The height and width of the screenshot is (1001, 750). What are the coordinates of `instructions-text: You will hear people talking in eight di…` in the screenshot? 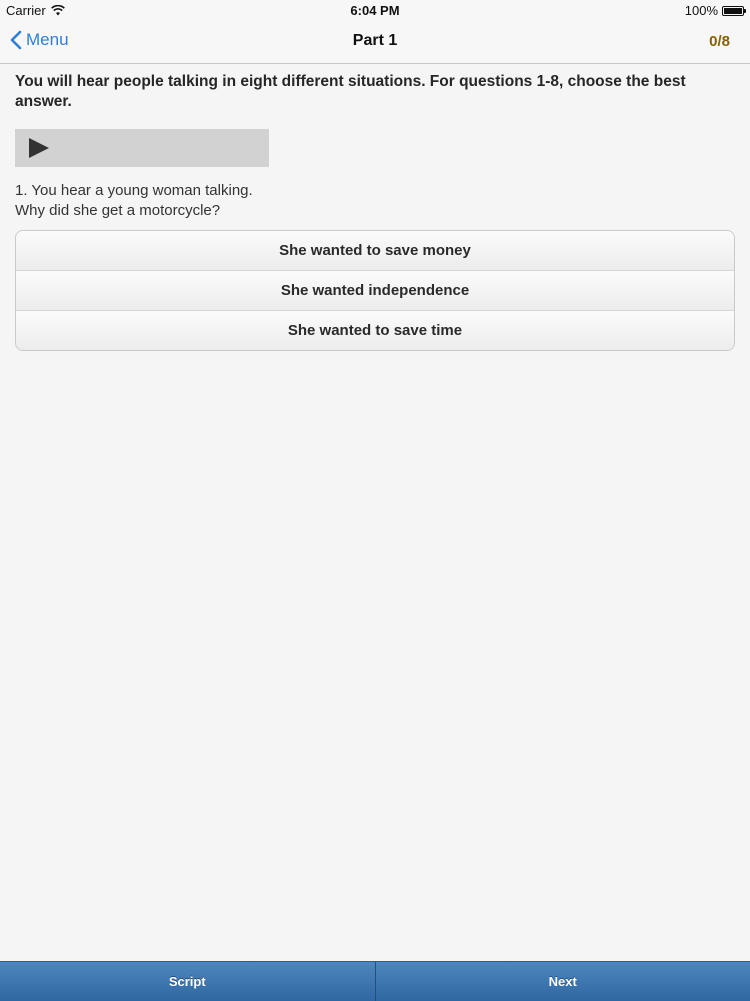 It's located at (375, 92).